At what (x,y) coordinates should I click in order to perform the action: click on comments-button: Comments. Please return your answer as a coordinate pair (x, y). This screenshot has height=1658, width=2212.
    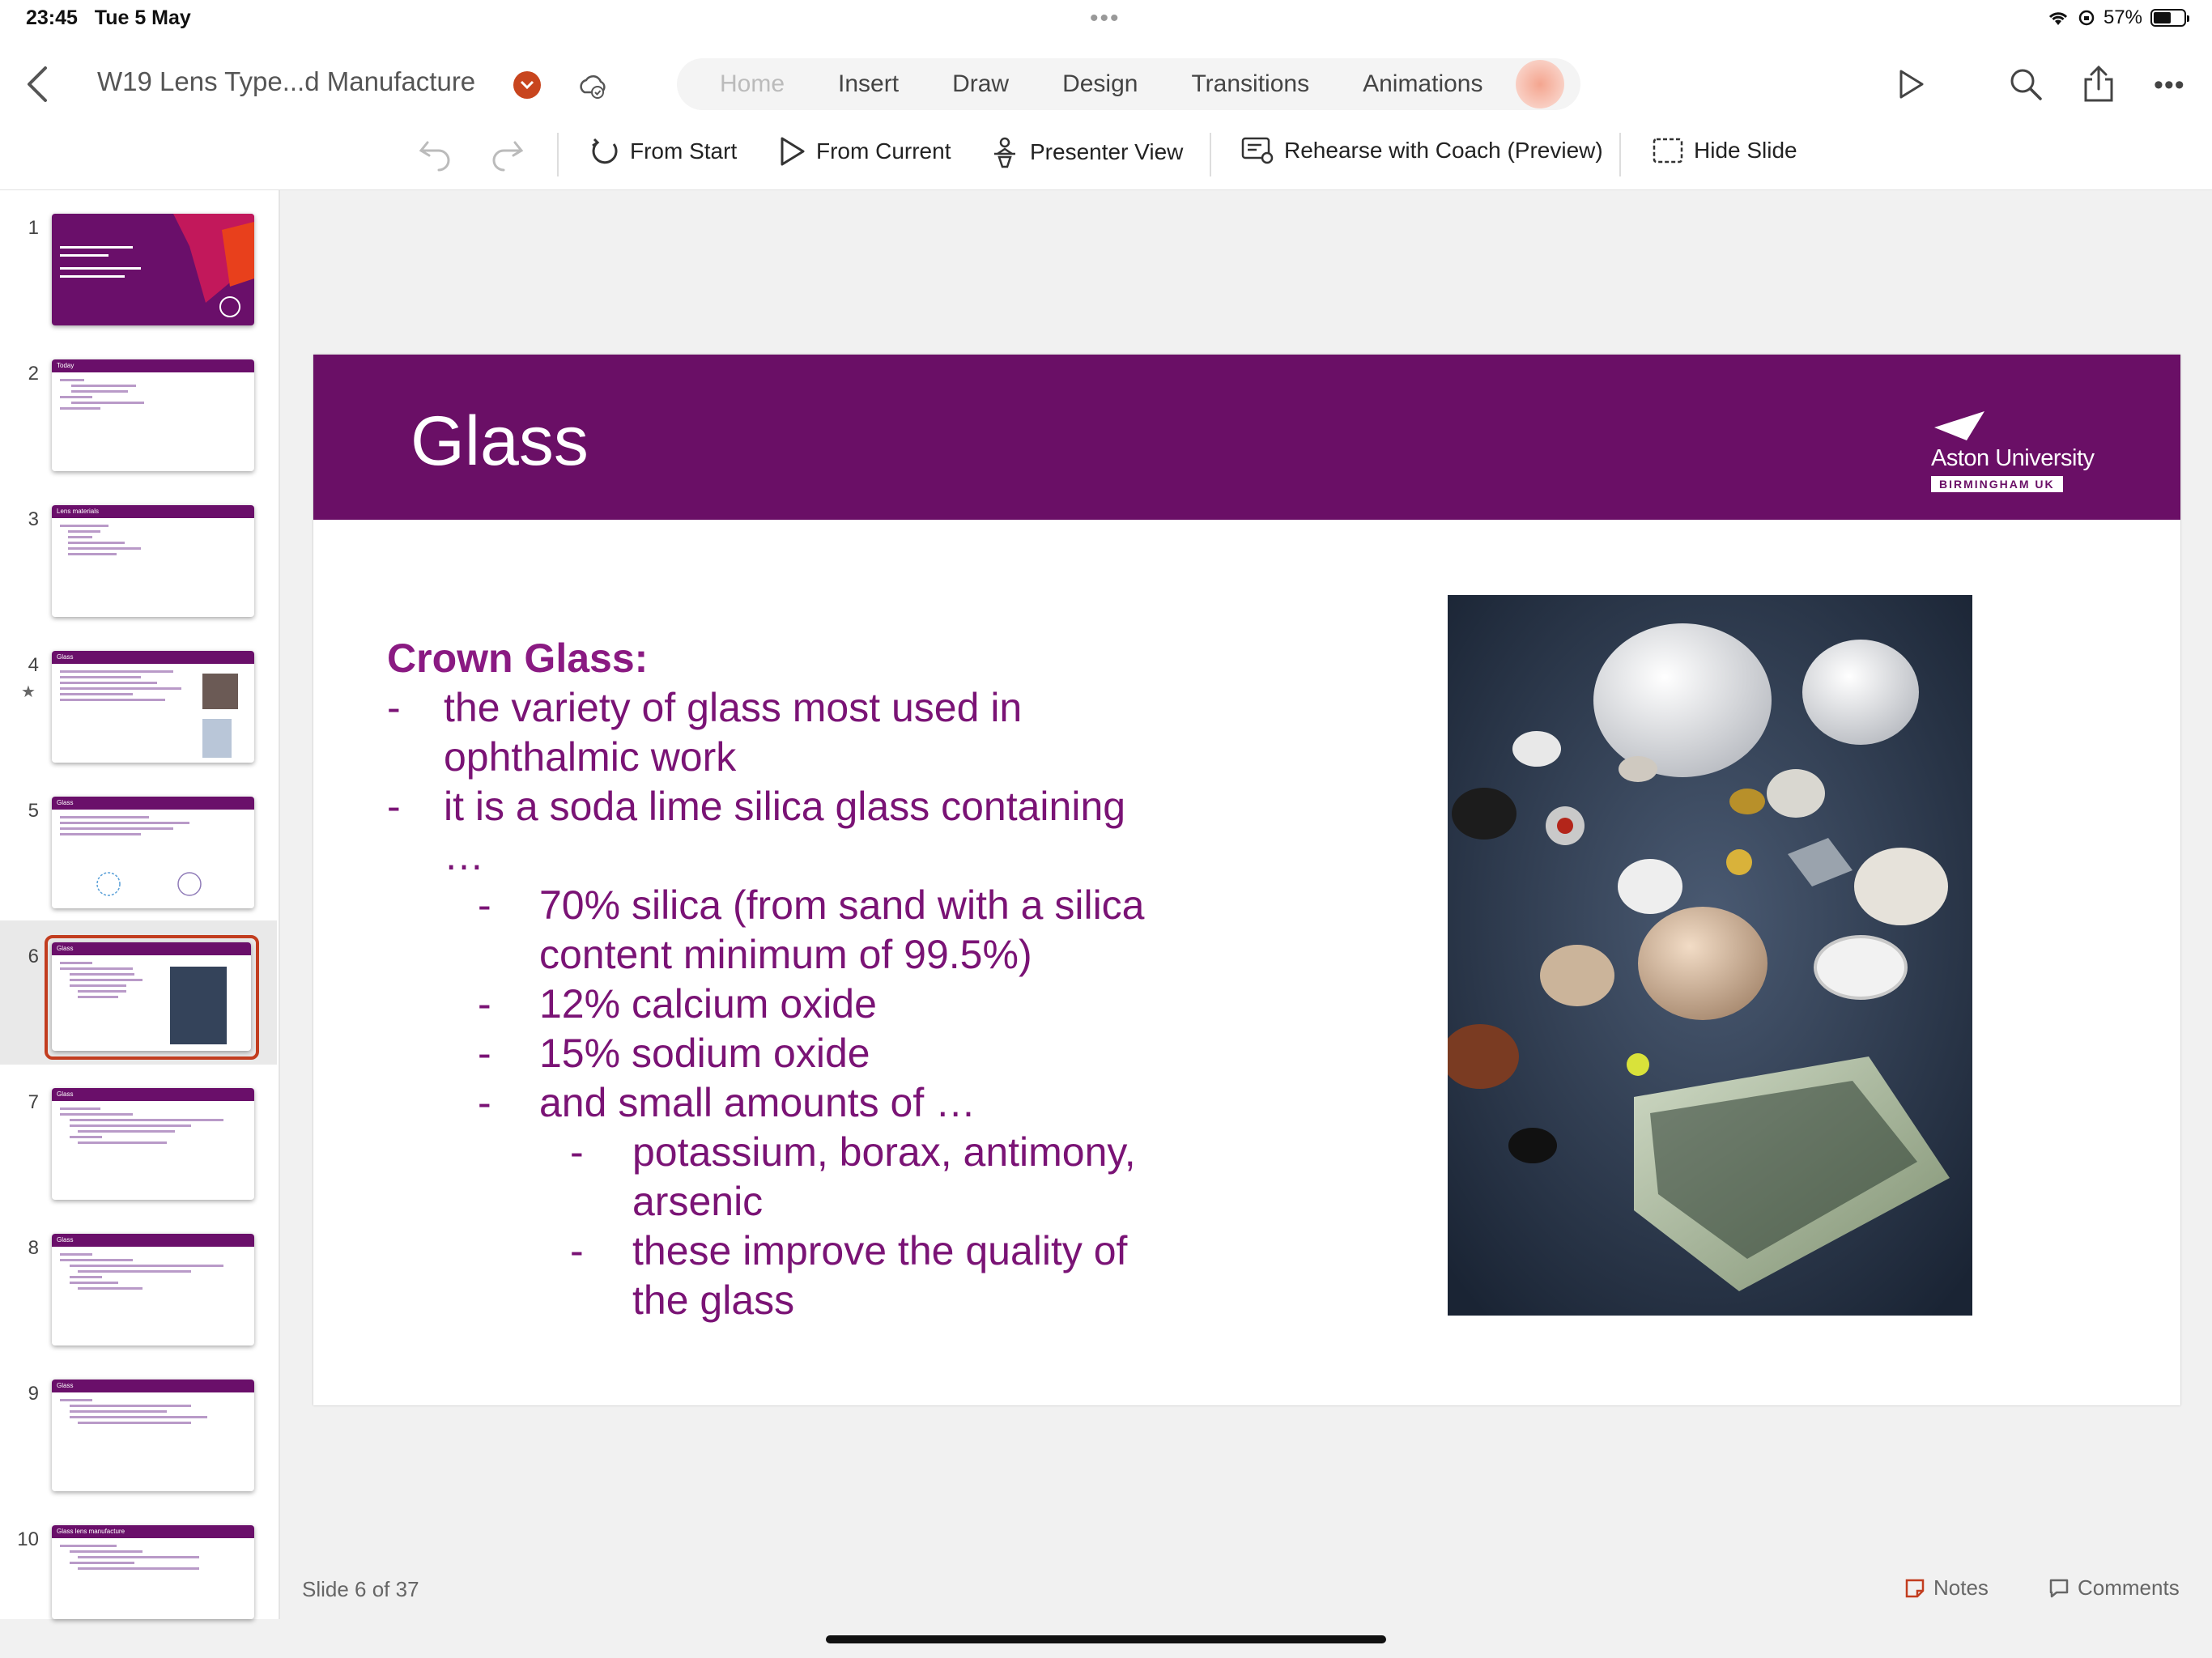
    Looking at the image, I should click on (2114, 1588).